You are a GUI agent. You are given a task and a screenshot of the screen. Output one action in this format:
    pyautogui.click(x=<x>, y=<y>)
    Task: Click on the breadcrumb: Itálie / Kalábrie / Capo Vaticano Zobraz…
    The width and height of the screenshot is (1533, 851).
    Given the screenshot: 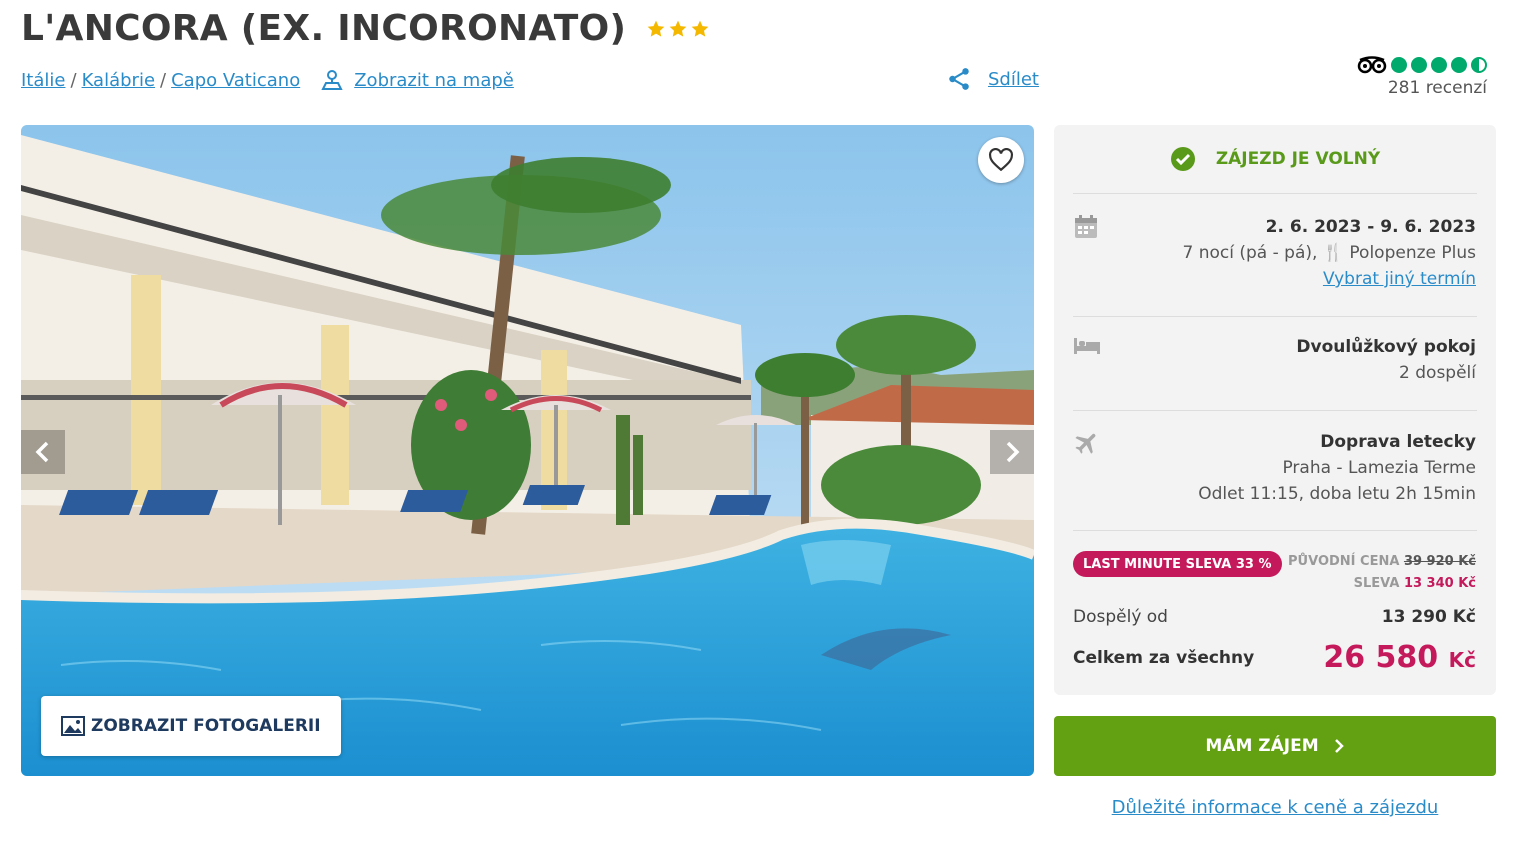 What is the action you would take?
    pyautogui.click(x=267, y=80)
    